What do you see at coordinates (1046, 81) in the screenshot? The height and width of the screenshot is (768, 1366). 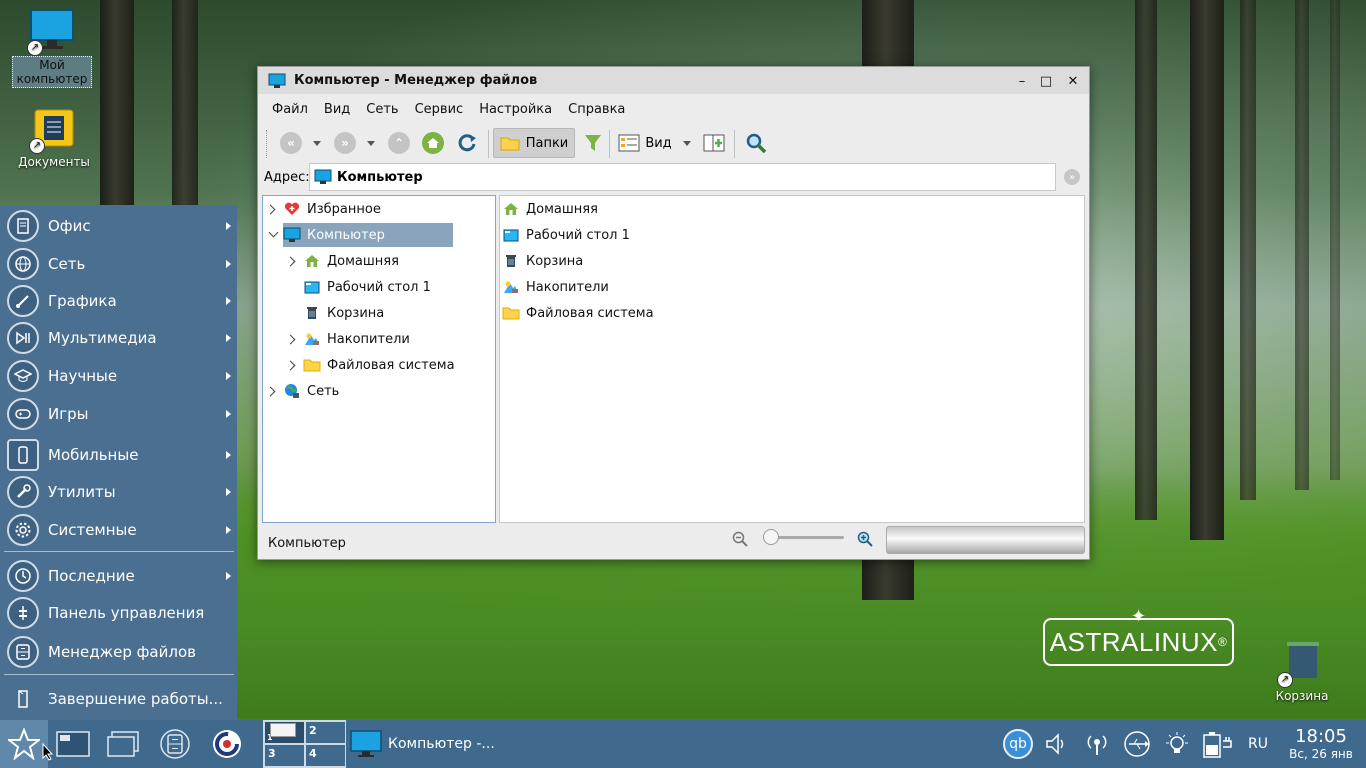 I see `maximize-button: □` at bounding box center [1046, 81].